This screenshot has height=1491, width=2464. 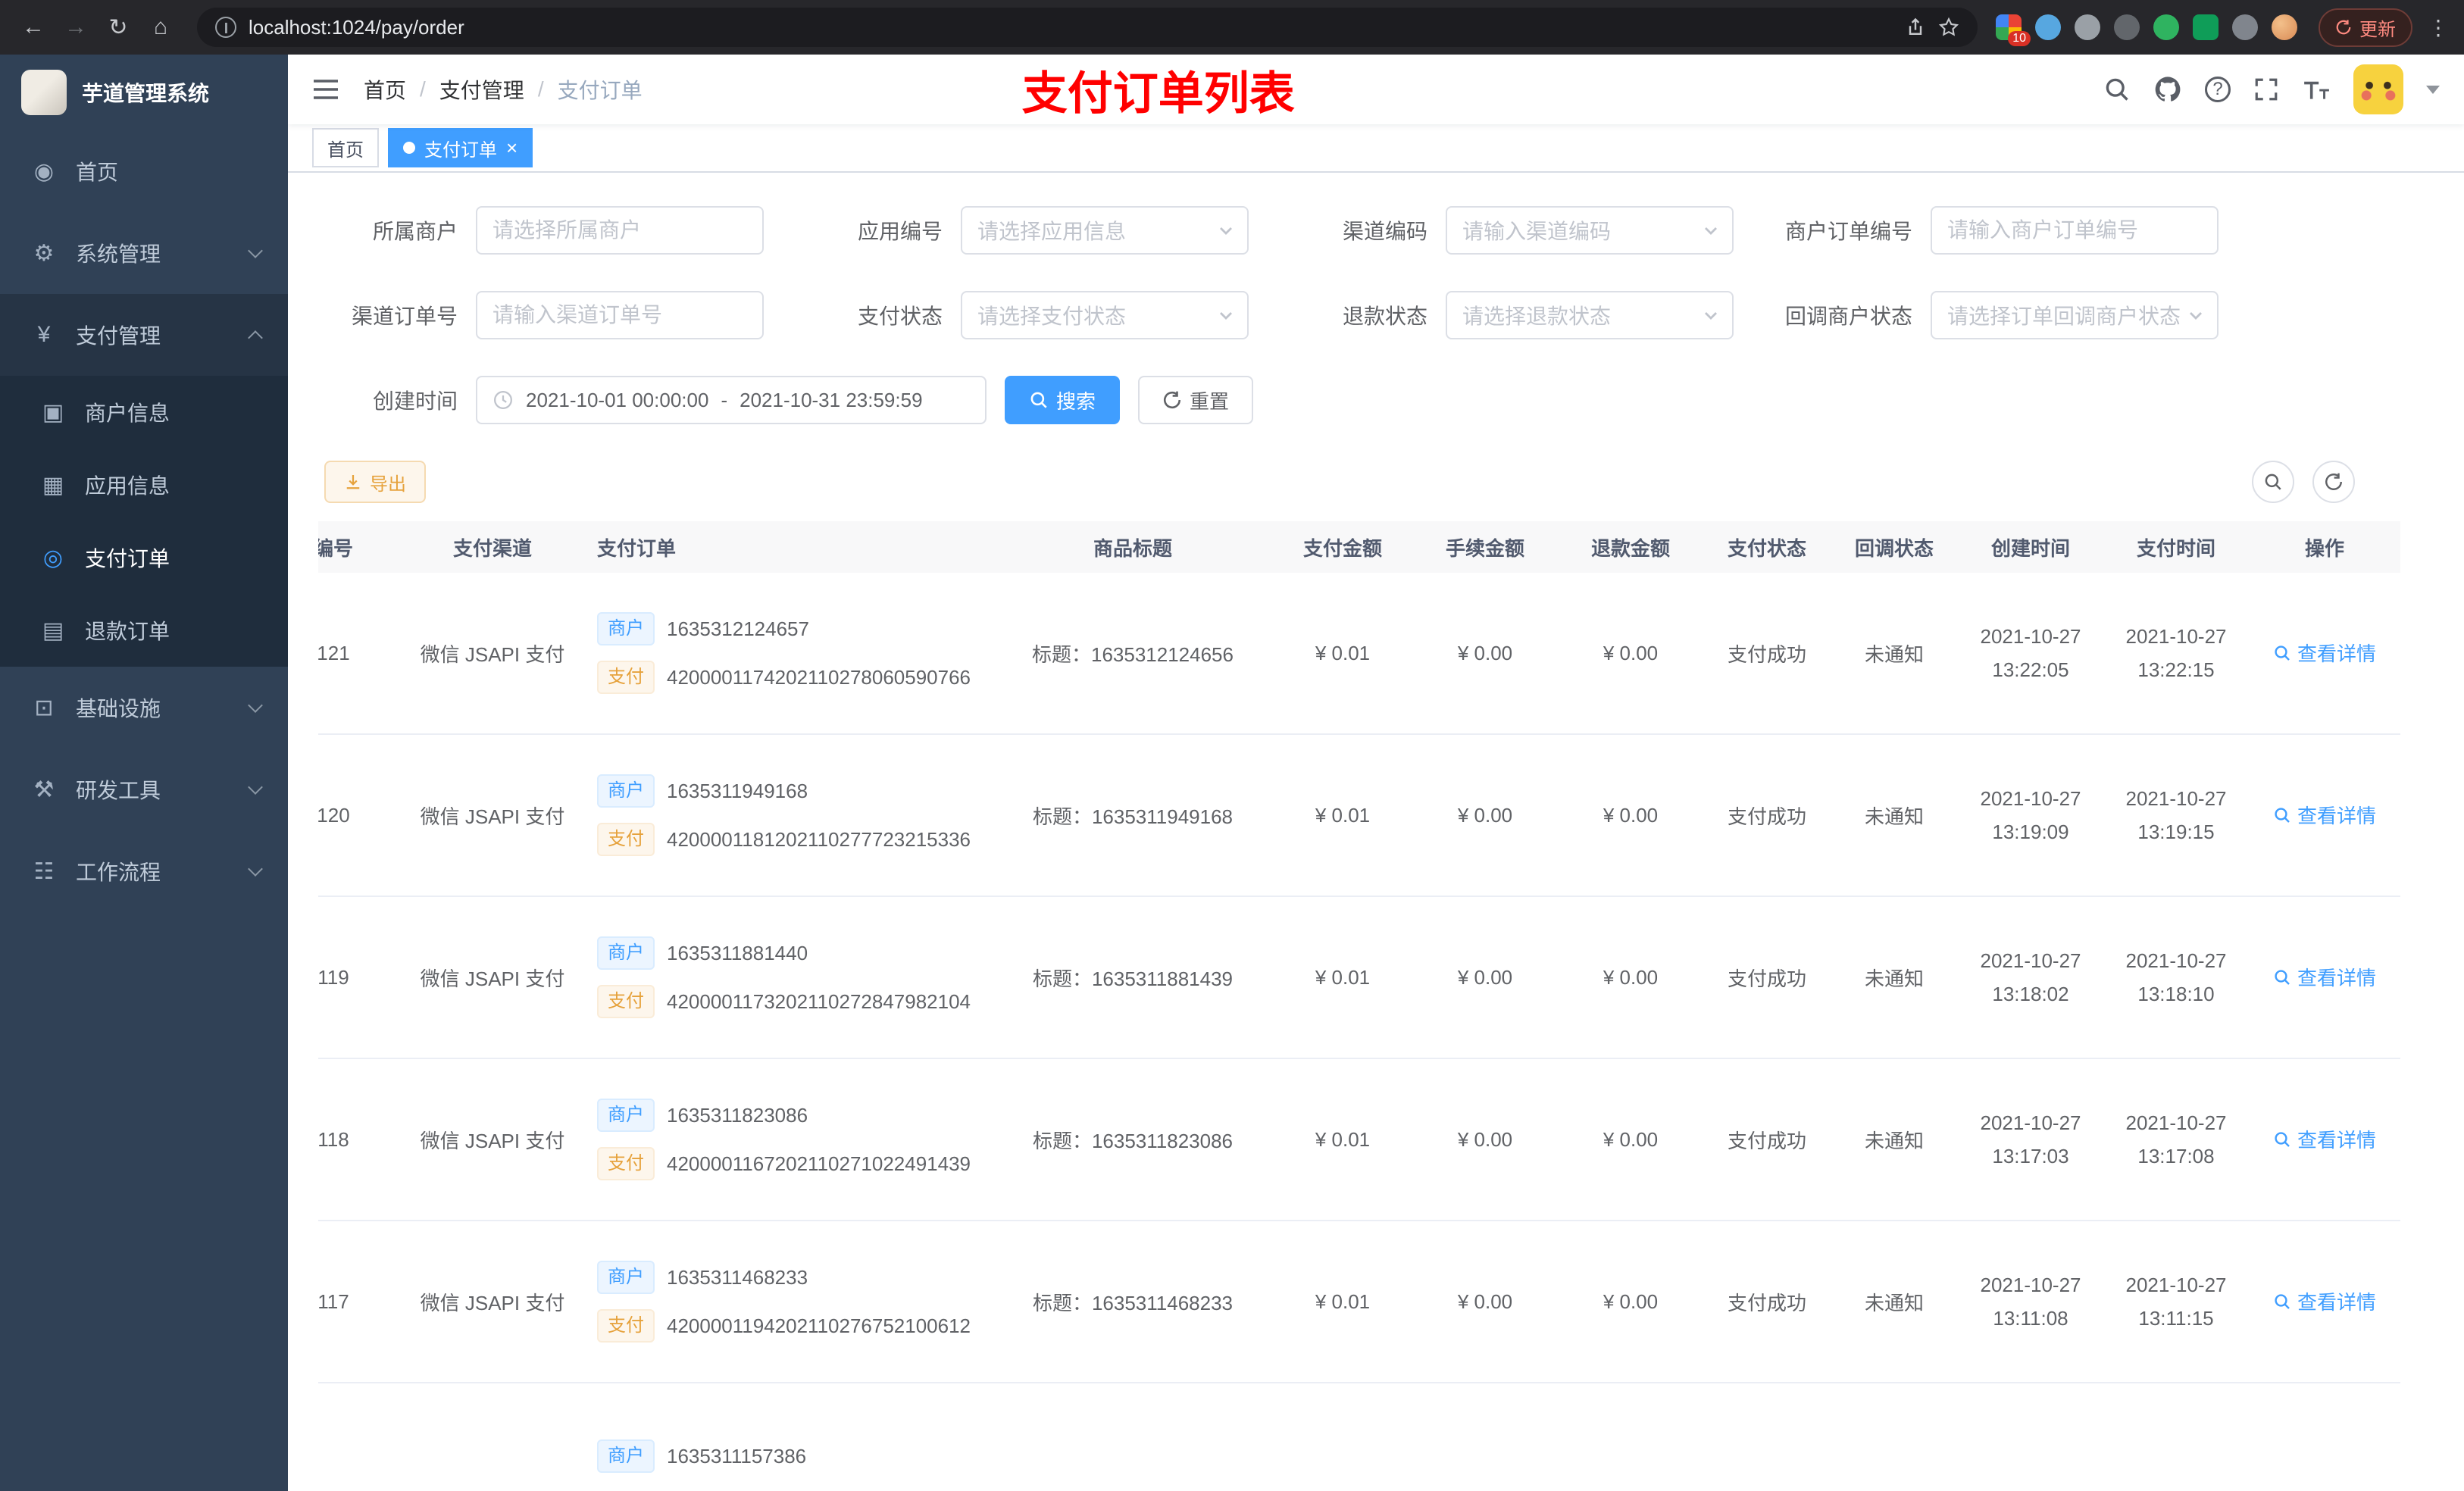 What do you see at coordinates (1948, 27) in the screenshot?
I see `bookmark-star-icon` at bounding box center [1948, 27].